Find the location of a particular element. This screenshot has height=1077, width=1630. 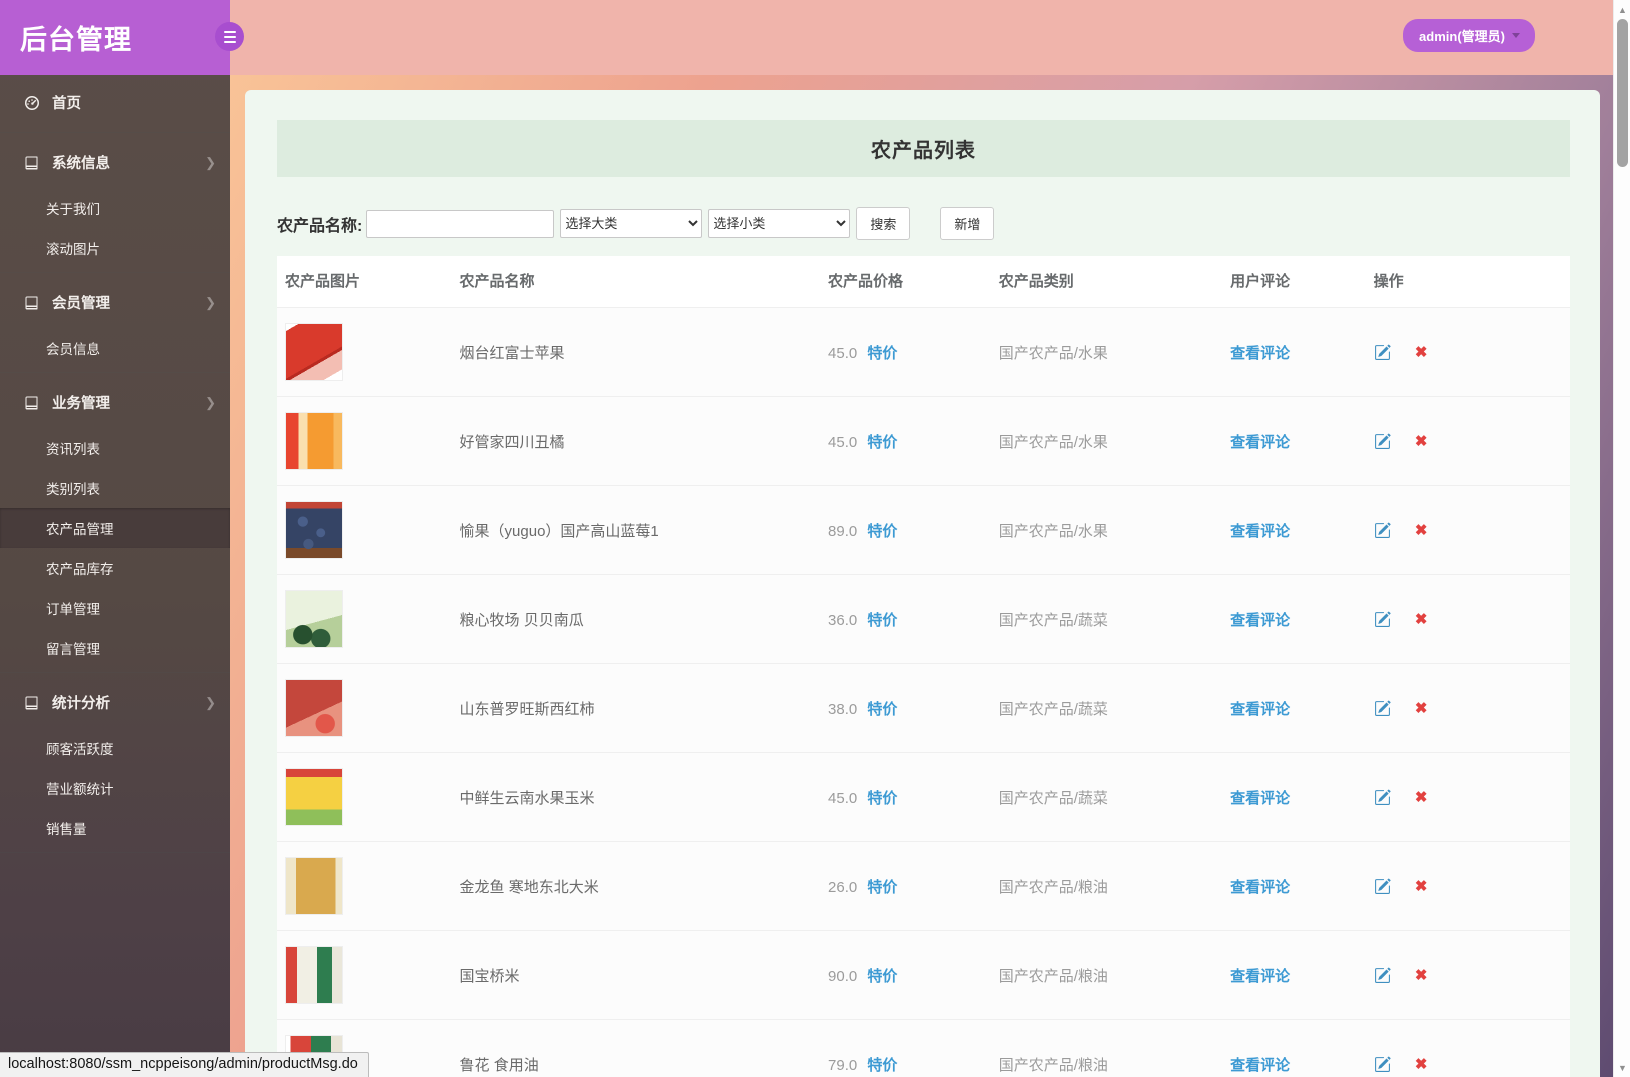

sidebar-item-label: 订单管理 is located at coordinates (73, 609).